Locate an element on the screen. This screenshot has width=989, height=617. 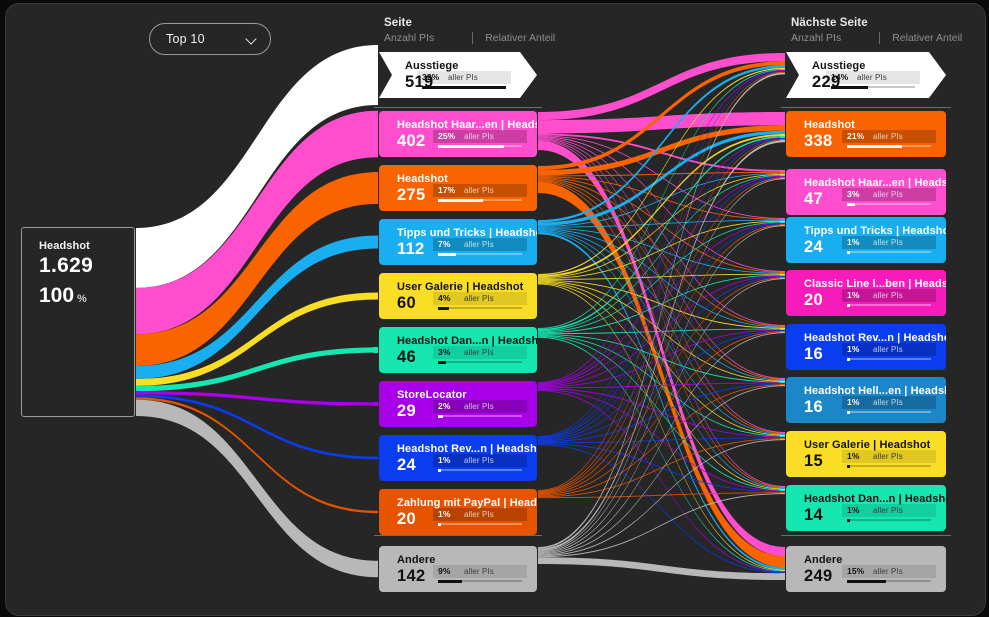
top-filter-dropdown: Top 10 is located at coordinates (210, 39).